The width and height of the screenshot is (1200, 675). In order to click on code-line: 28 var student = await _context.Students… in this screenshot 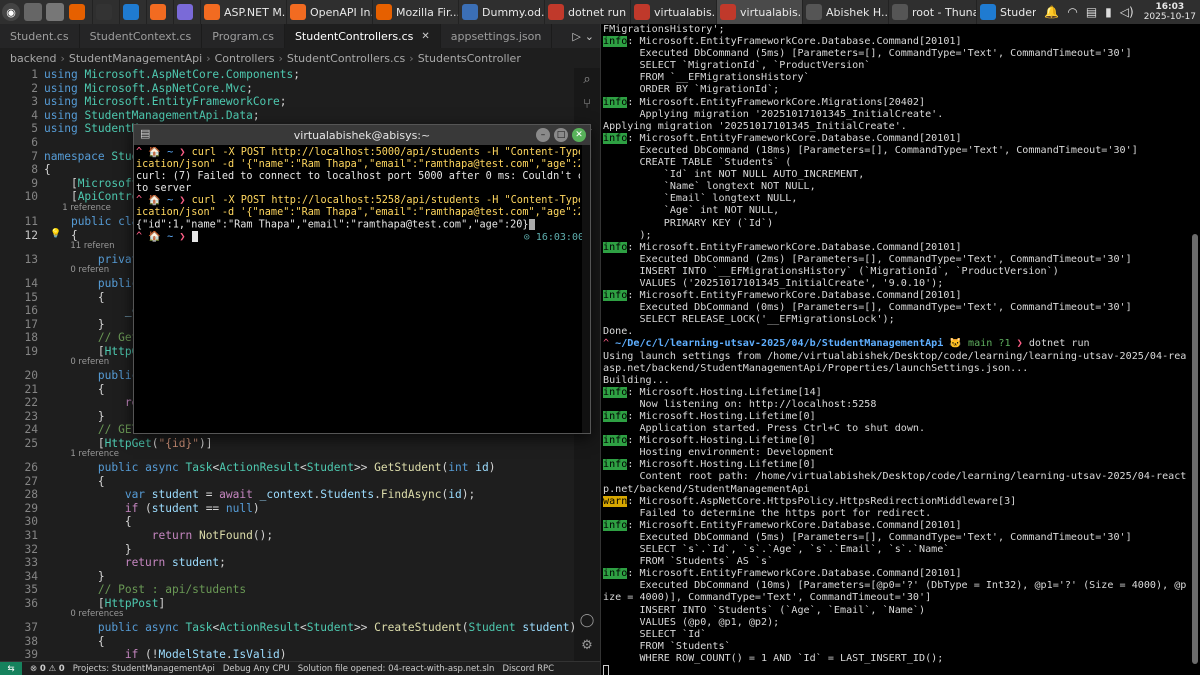, I will do `click(238, 495)`.